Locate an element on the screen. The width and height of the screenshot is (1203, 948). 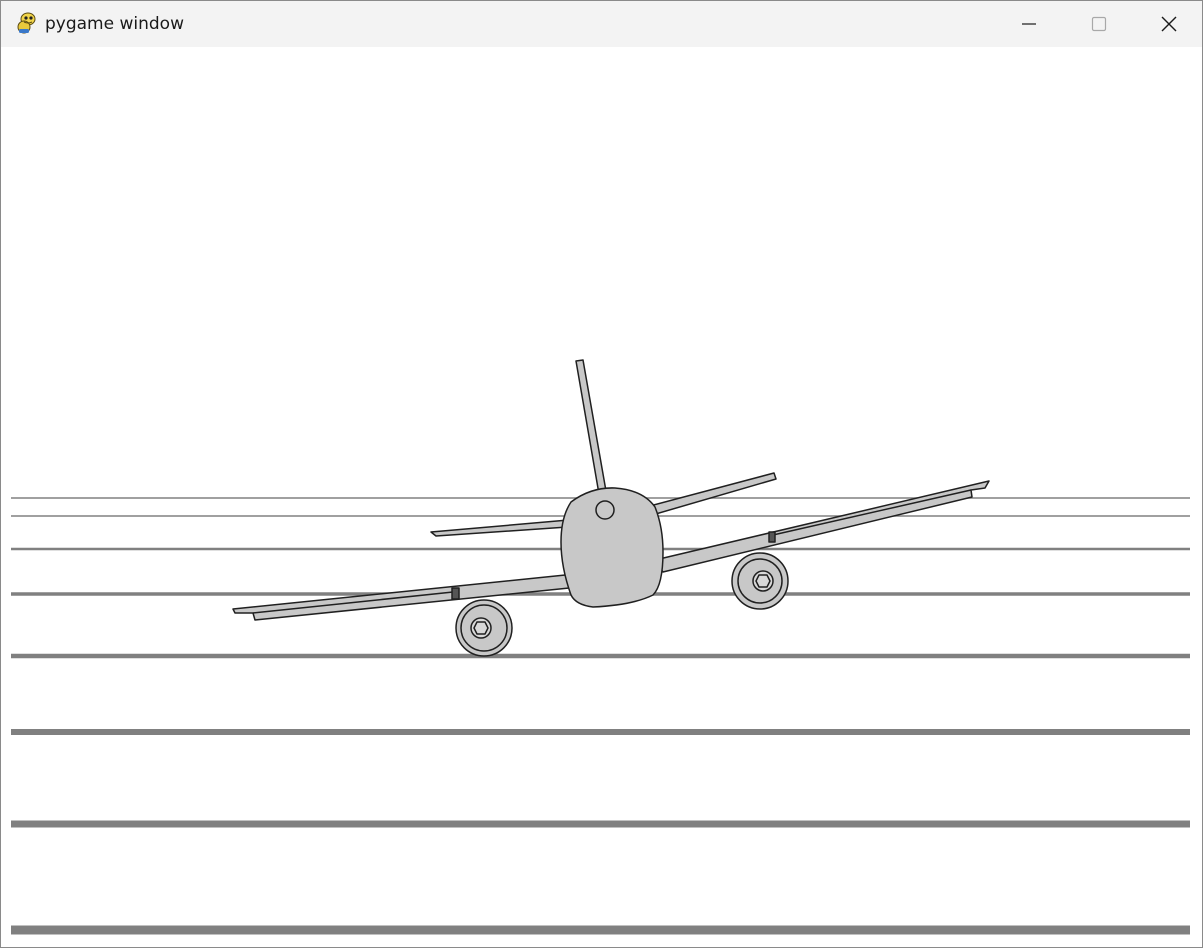
left-landing-gear is located at coordinates (484, 628).